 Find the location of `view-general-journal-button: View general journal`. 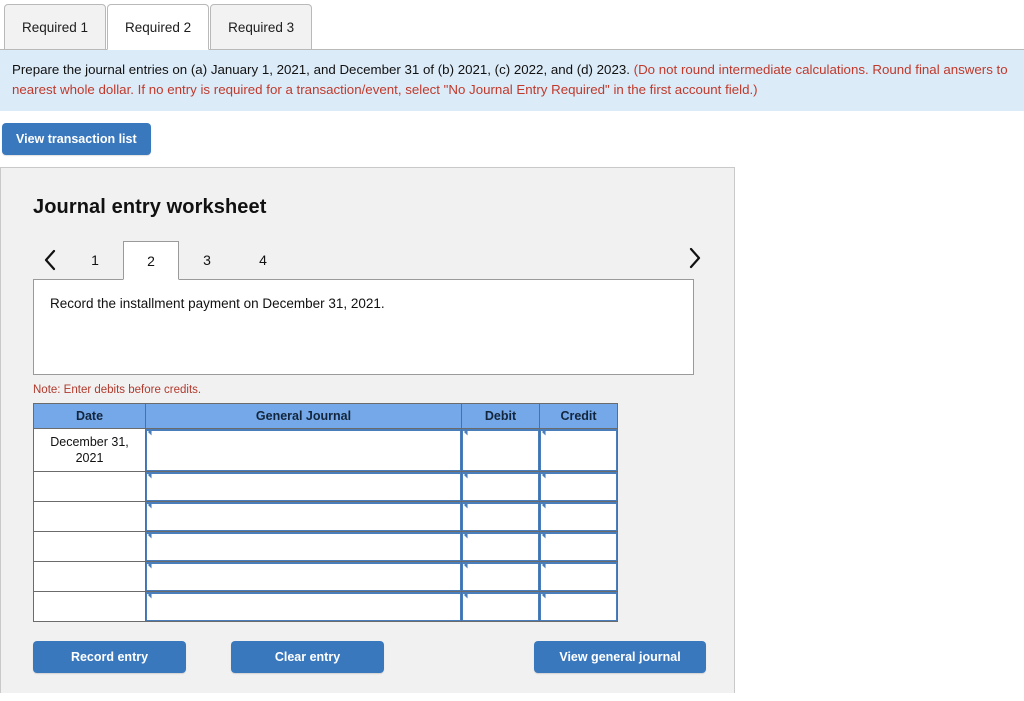

view-general-journal-button: View general journal is located at coordinates (620, 657).